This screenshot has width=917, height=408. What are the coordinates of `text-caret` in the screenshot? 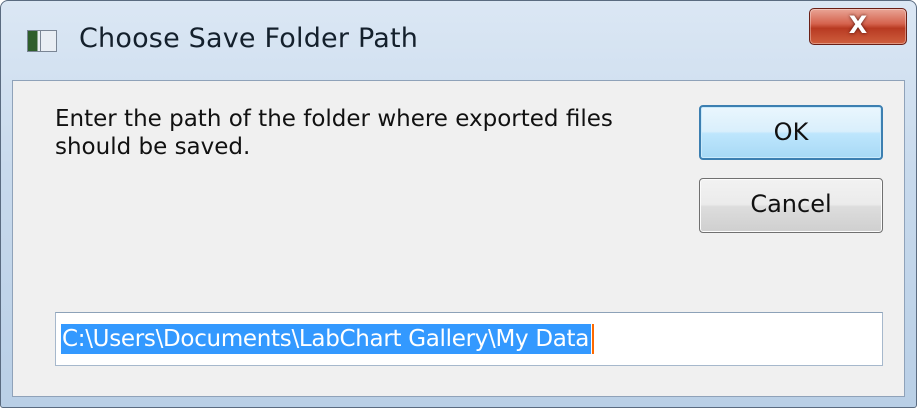 It's located at (593, 339).